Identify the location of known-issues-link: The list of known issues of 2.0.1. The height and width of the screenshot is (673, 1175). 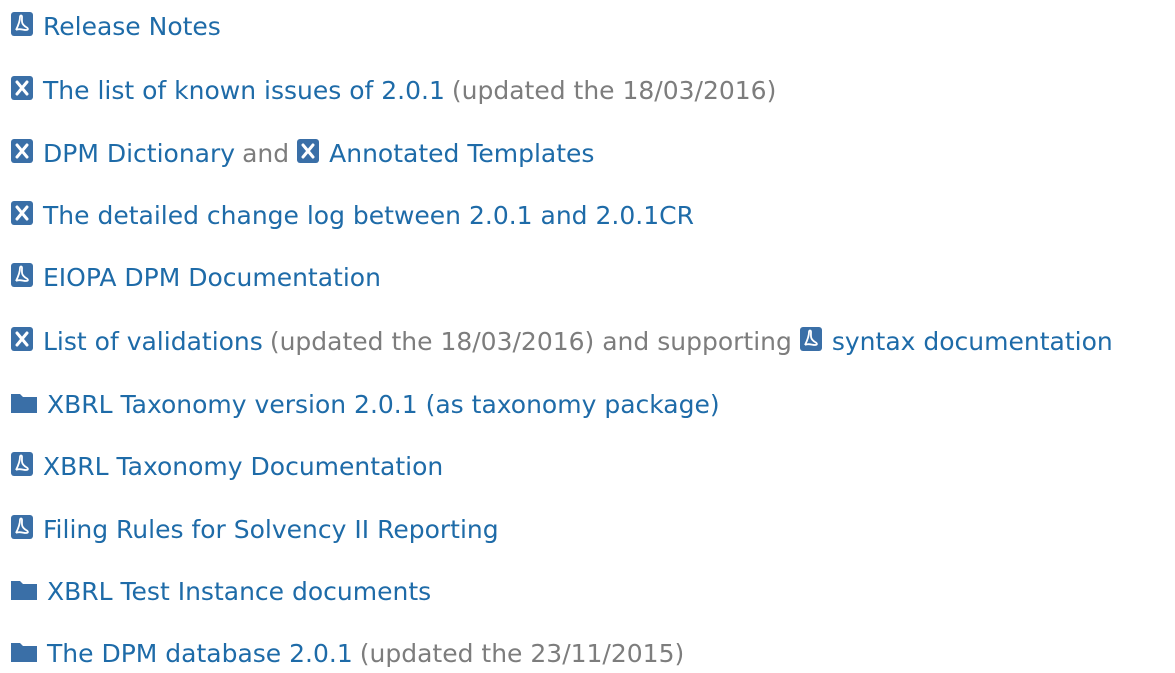
(244, 90).